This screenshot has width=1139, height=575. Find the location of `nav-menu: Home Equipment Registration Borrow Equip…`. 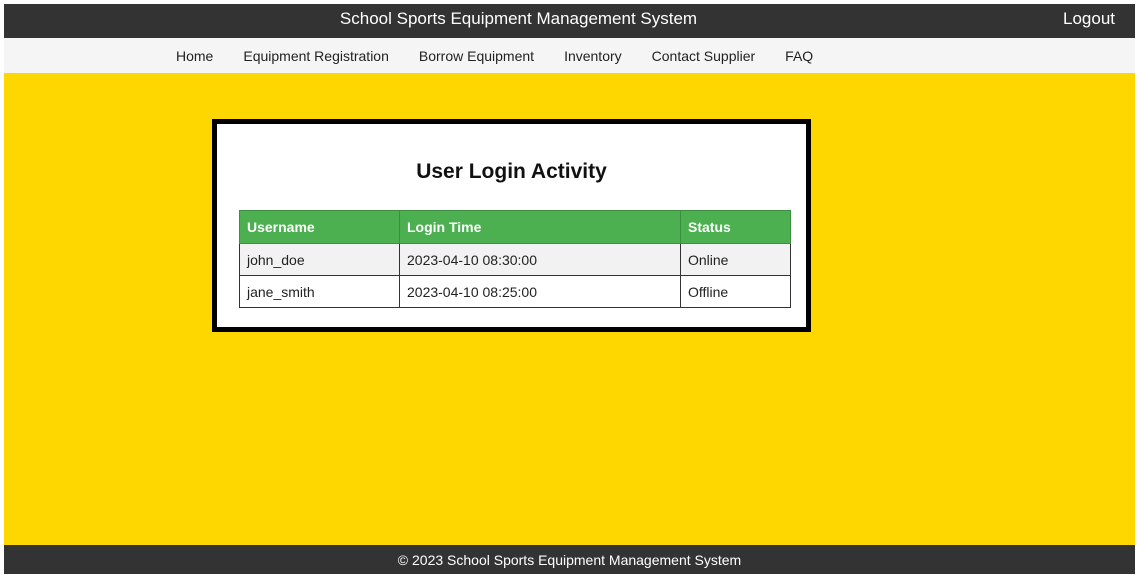

nav-menu: Home Equipment Registration Borrow Equip… is located at coordinates (509, 55).